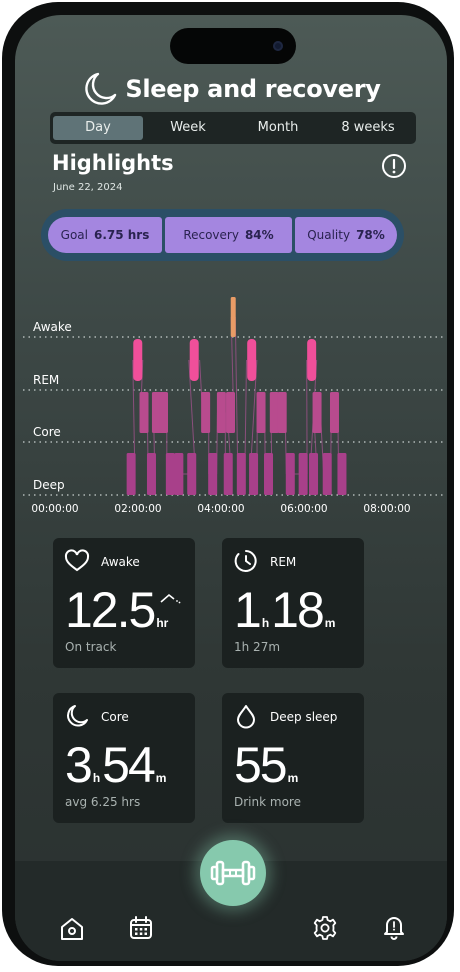  I want to click on core-card-label: Core, so click(115, 717).